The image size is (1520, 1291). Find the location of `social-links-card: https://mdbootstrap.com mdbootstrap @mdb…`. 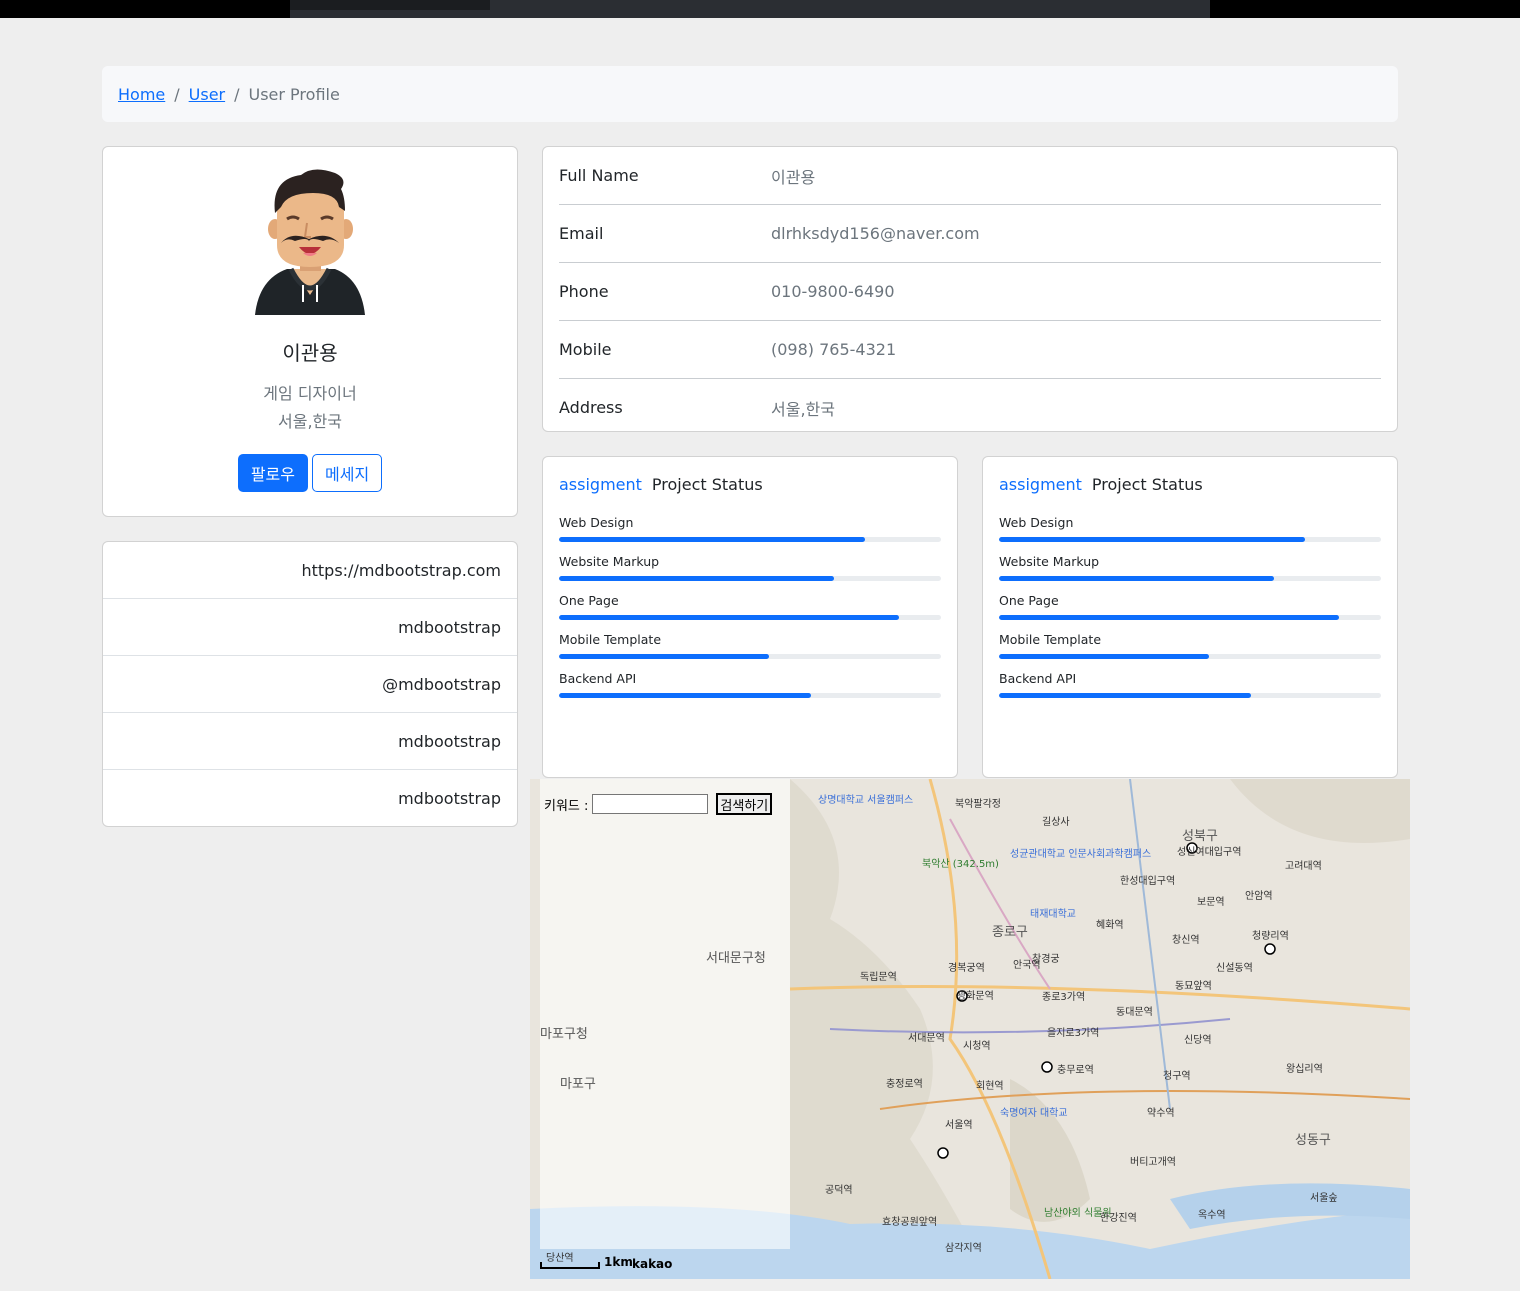

social-links-card: https://mdbootstrap.com mdbootstrap @mdb… is located at coordinates (310, 684).